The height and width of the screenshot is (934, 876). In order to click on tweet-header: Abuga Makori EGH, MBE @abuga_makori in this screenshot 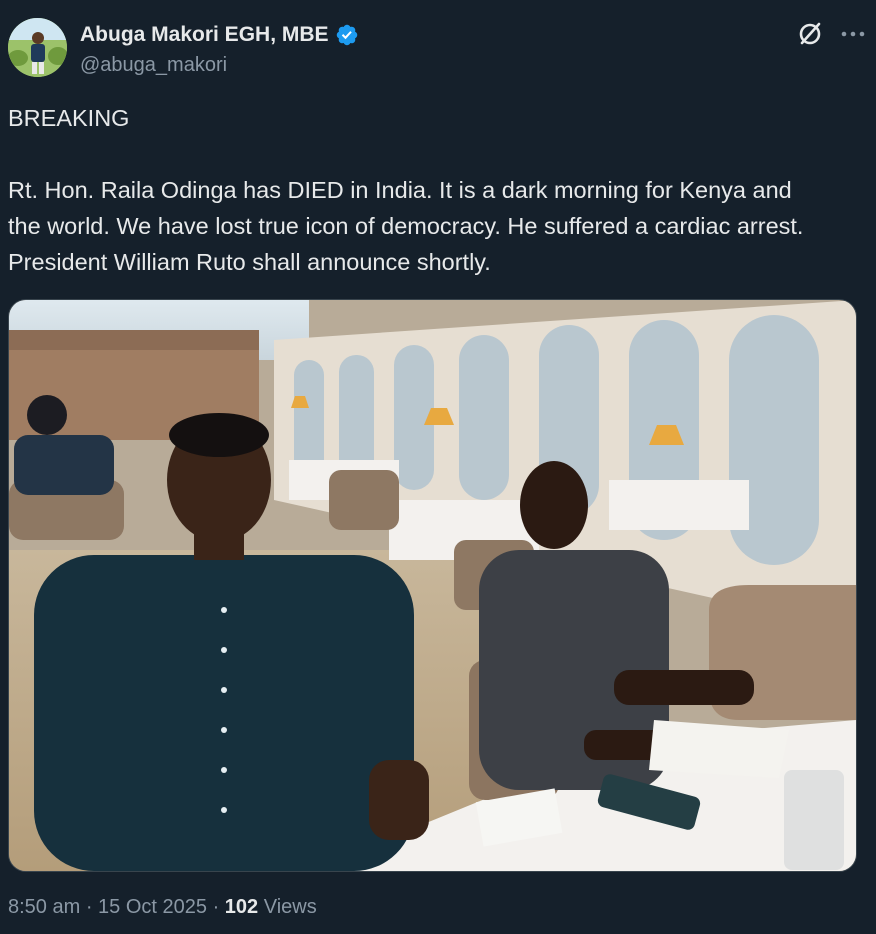, I will do `click(438, 50)`.